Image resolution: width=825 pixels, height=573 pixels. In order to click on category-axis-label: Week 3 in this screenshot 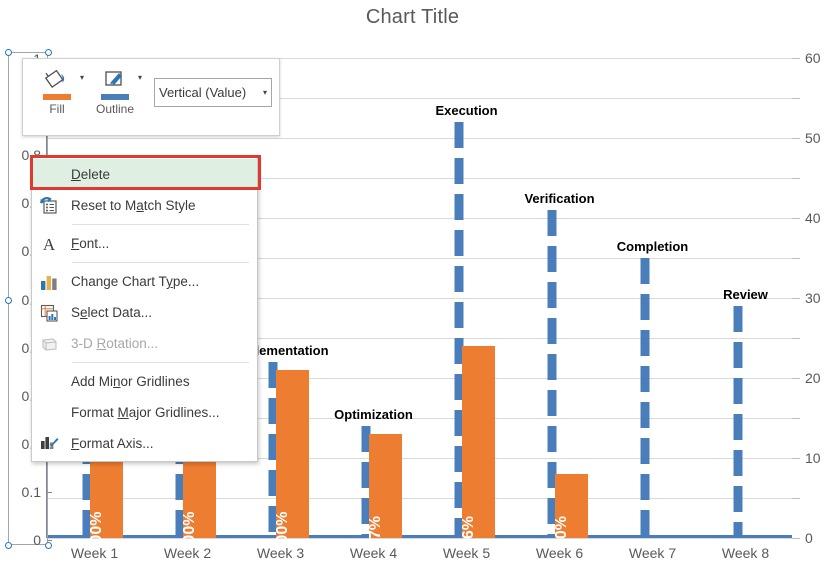, I will do `click(280, 553)`.